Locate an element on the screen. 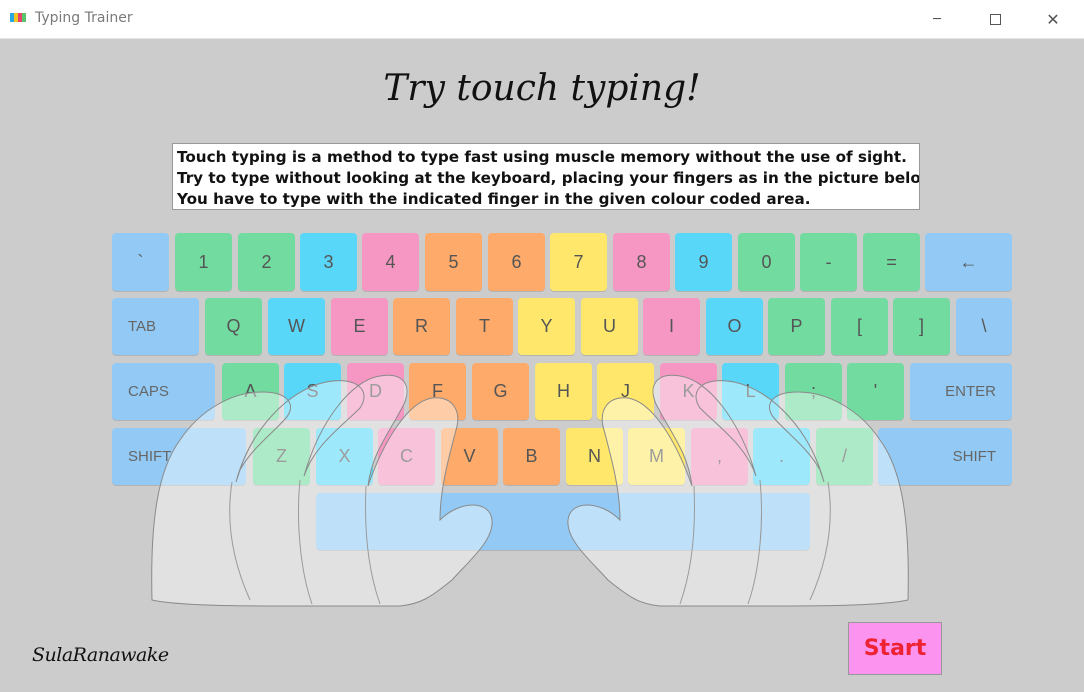 The width and height of the screenshot is (1084, 692). key-b: B is located at coordinates (531, 456).